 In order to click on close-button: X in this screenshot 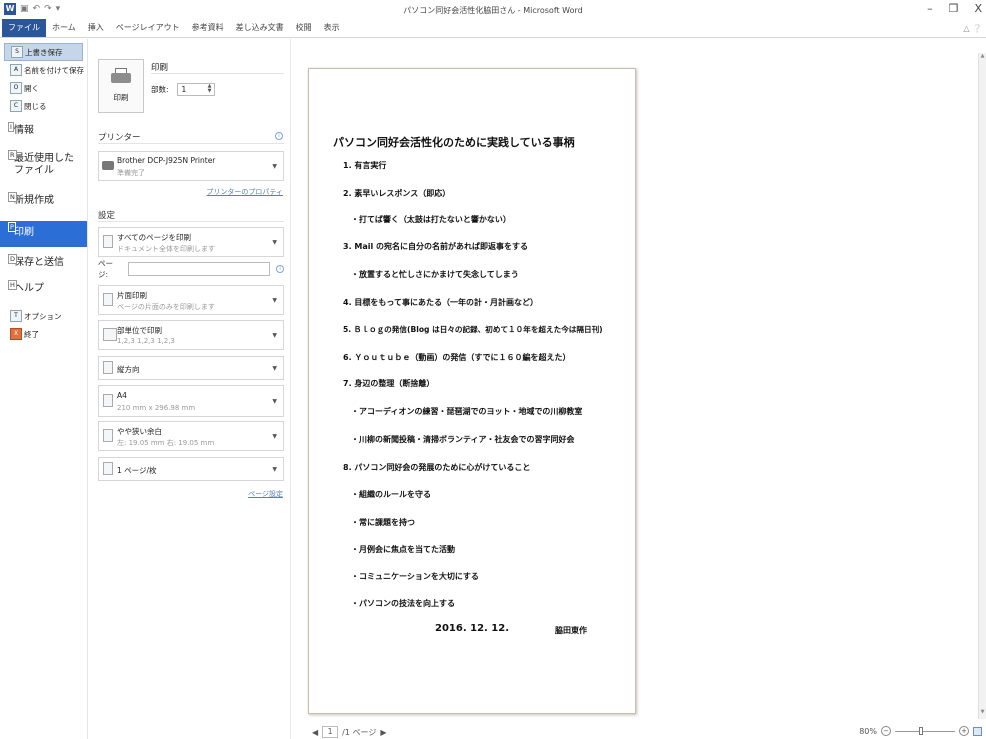, I will do `click(978, 8)`.